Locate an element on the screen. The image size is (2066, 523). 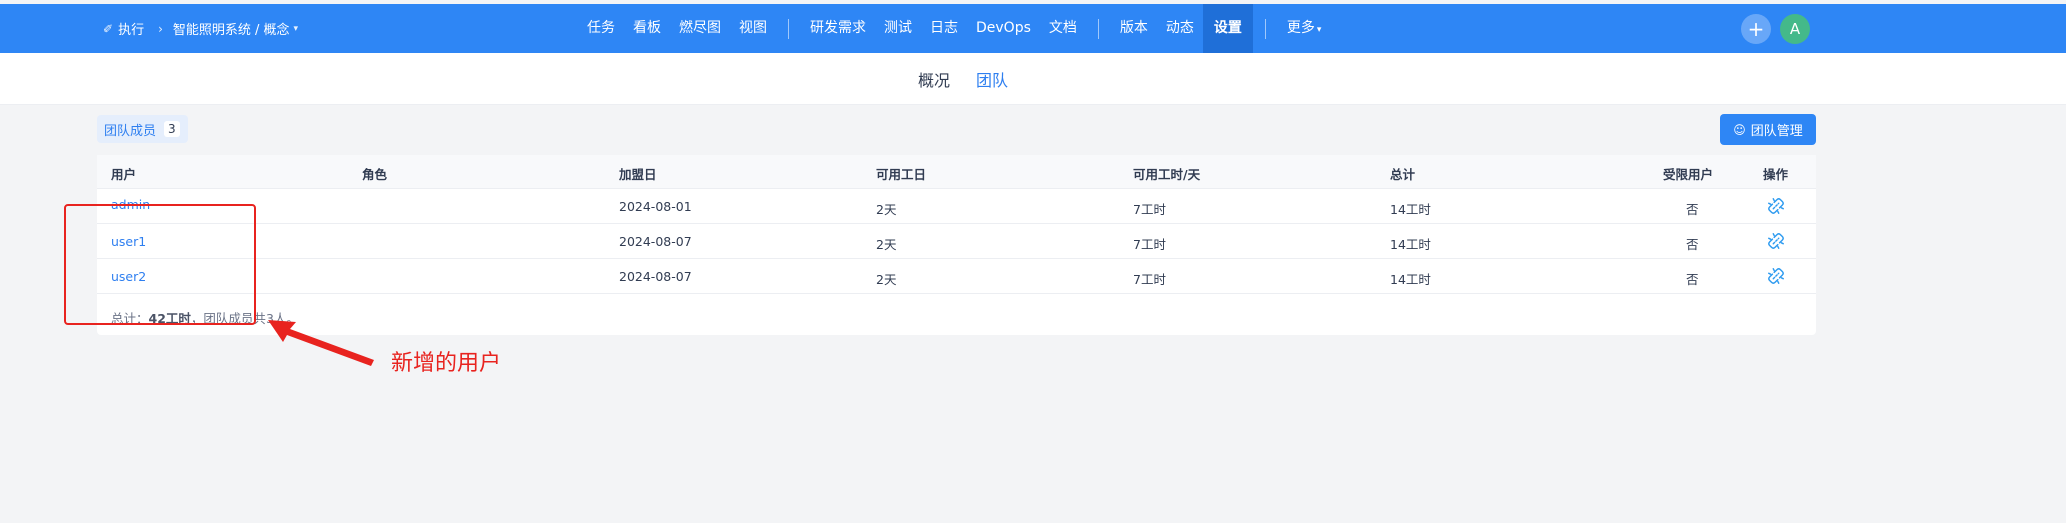
breadcrumb-section: 执行 is located at coordinates (131, 28).